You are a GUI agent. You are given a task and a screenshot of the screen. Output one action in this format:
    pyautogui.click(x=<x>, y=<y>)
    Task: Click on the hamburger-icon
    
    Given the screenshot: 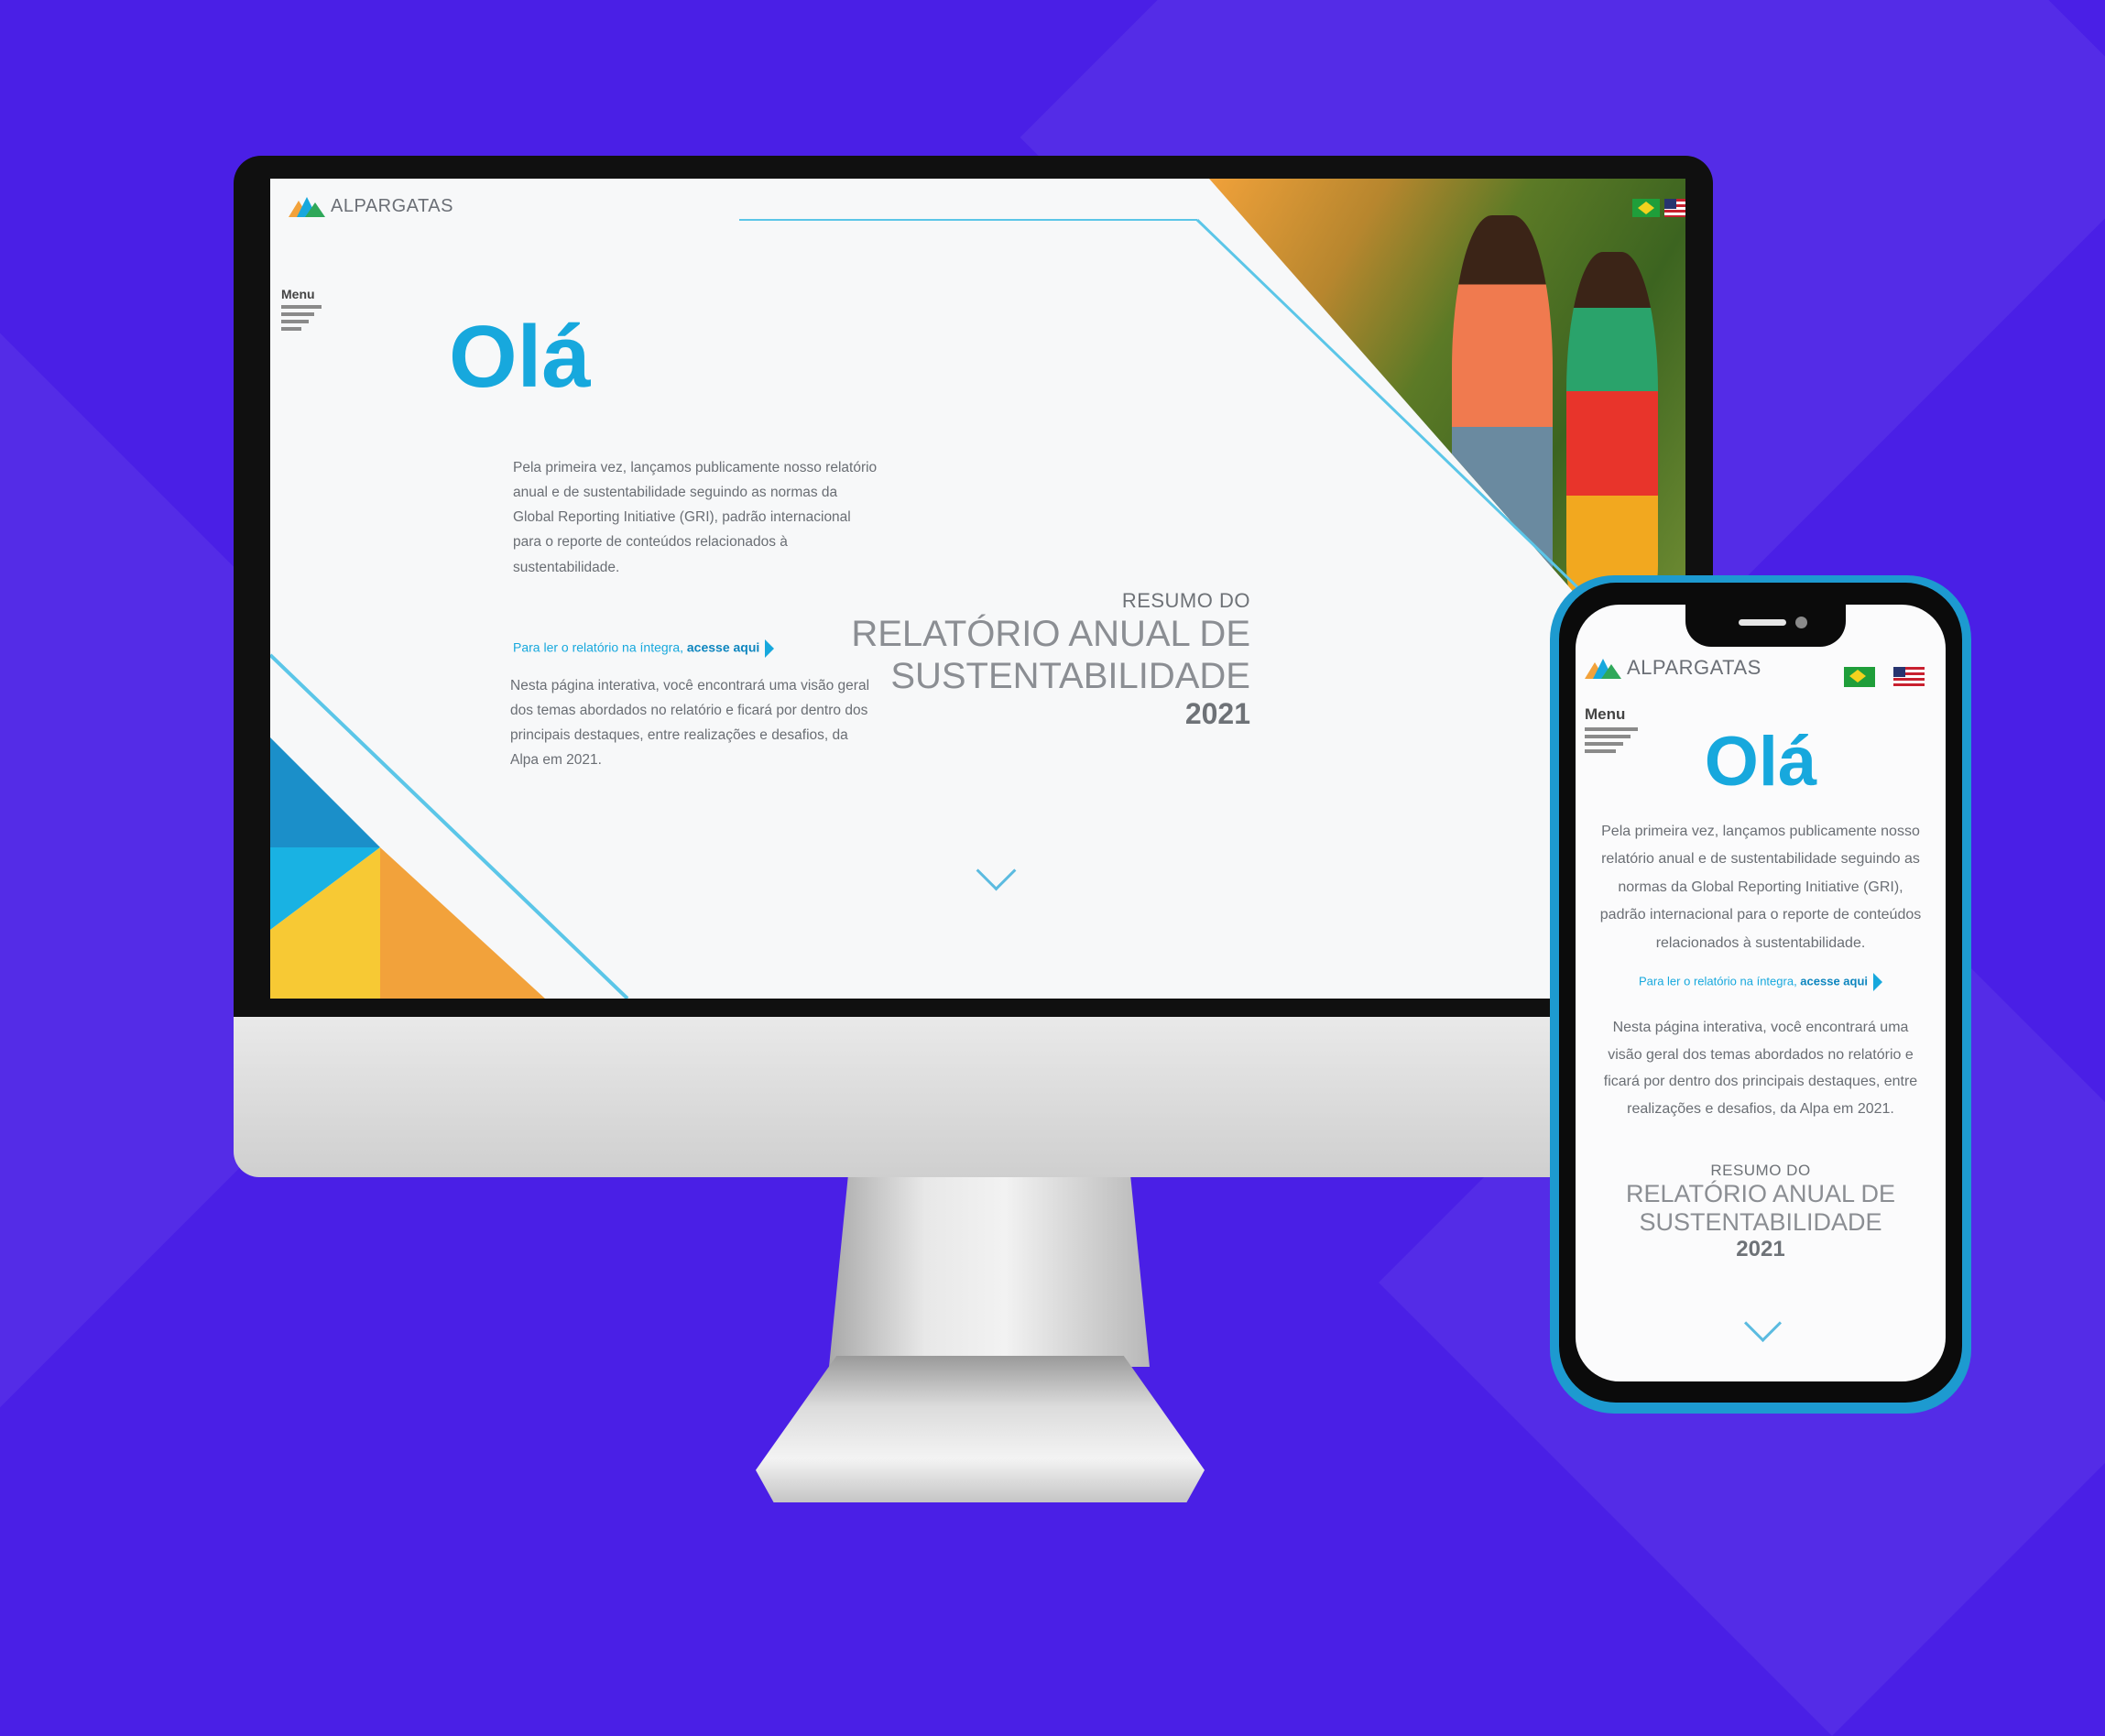 What is the action you would take?
    pyautogui.click(x=301, y=318)
    